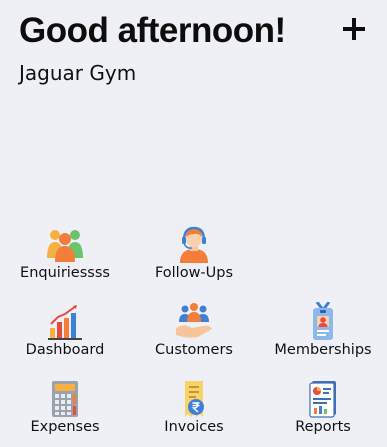  I want to click on tile-reports: Reports, so click(323, 410).